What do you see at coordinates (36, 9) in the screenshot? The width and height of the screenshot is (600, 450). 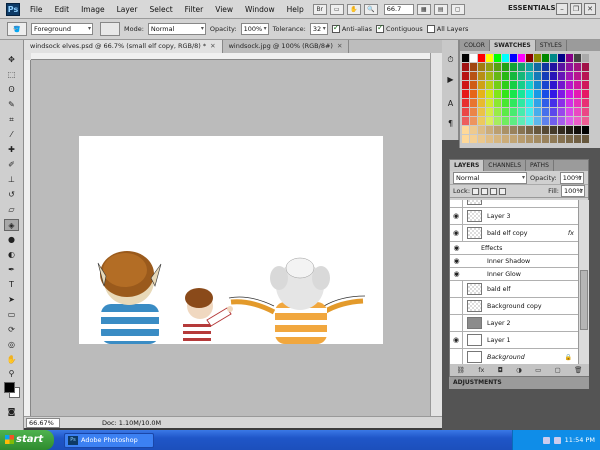 I see `menu-file: File` at bounding box center [36, 9].